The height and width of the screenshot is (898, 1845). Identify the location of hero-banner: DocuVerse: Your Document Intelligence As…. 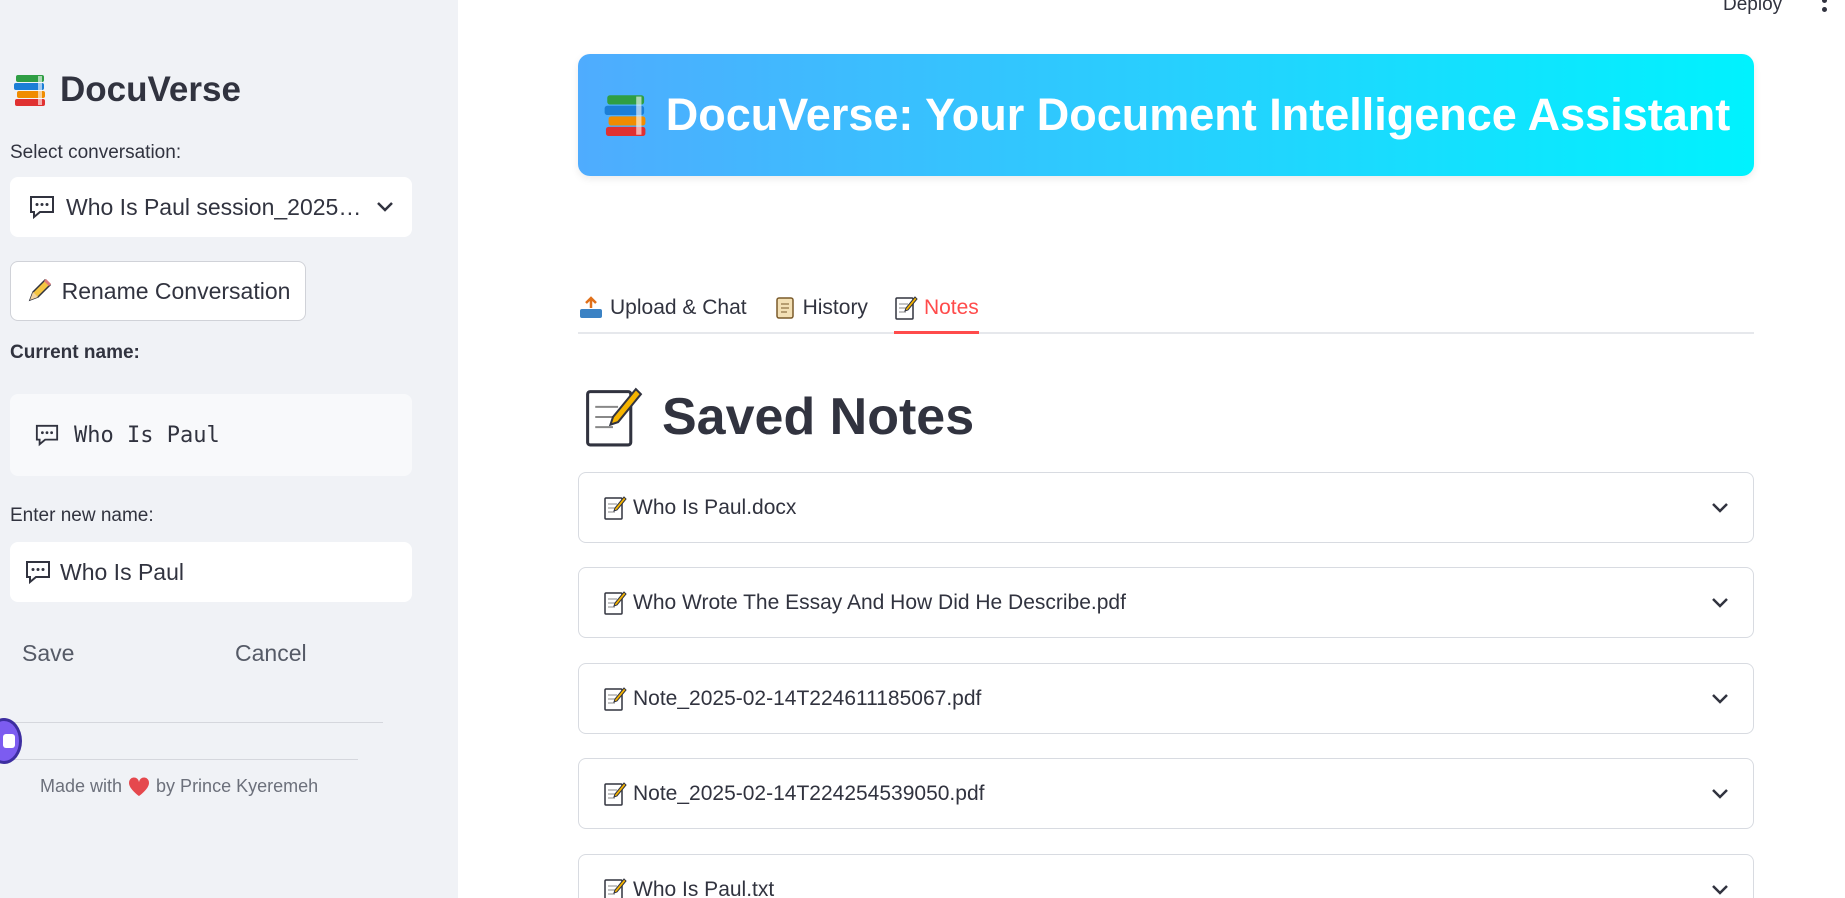
(1166, 115).